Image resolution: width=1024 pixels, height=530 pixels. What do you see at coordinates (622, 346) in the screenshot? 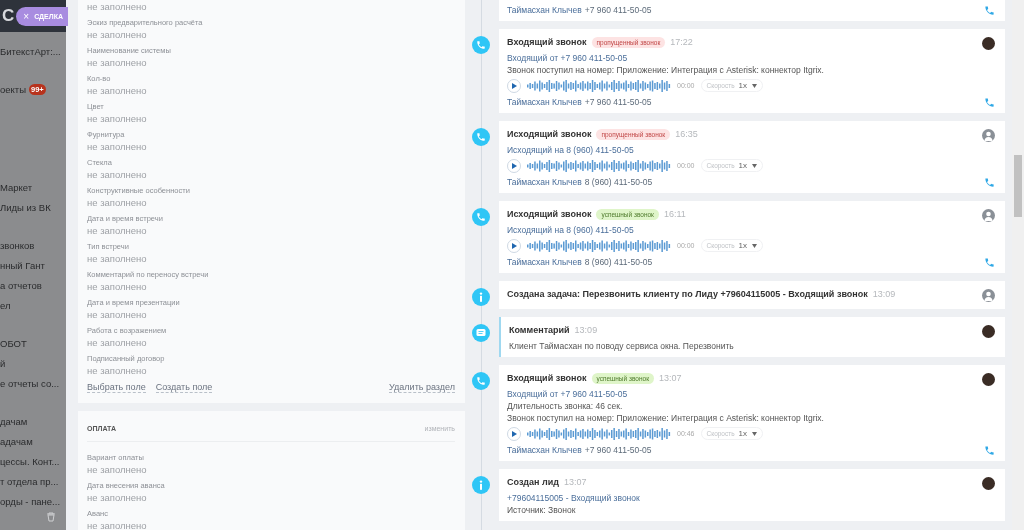
I see `event-text: Клиент Таймасхан по поводу сервиса окна. Перезвонить` at bounding box center [622, 346].